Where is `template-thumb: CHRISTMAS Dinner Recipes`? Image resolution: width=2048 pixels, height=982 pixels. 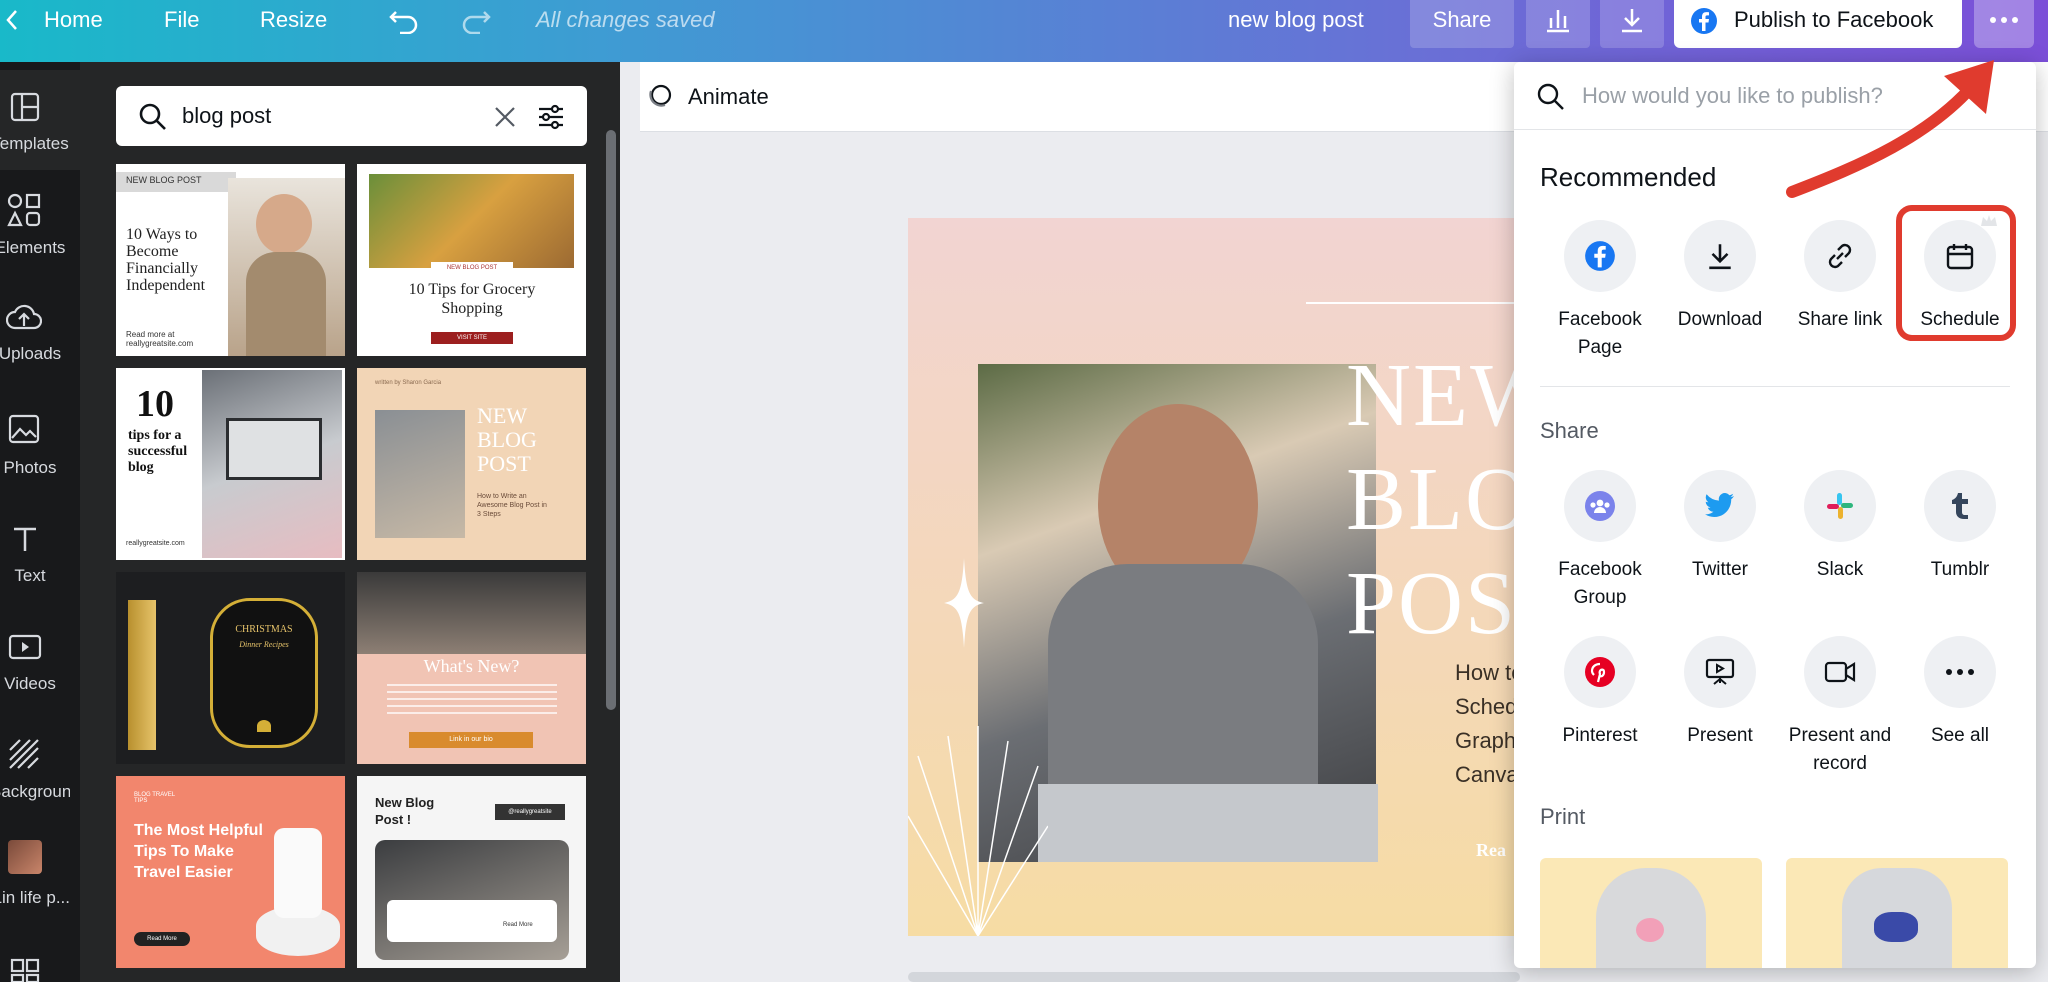
template-thumb: CHRISTMAS Dinner Recipes is located at coordinates (230, 668).